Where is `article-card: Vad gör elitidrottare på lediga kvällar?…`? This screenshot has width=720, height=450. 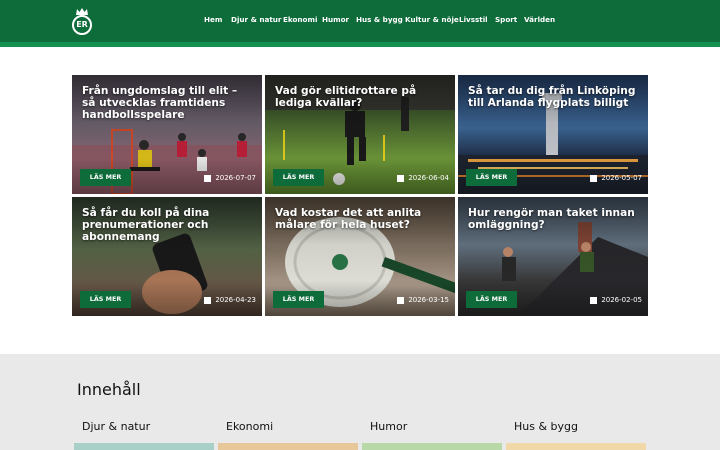 article-card: Vad gör elitidrottare på lediga kvällar?… is located at coordinates (360, 134).